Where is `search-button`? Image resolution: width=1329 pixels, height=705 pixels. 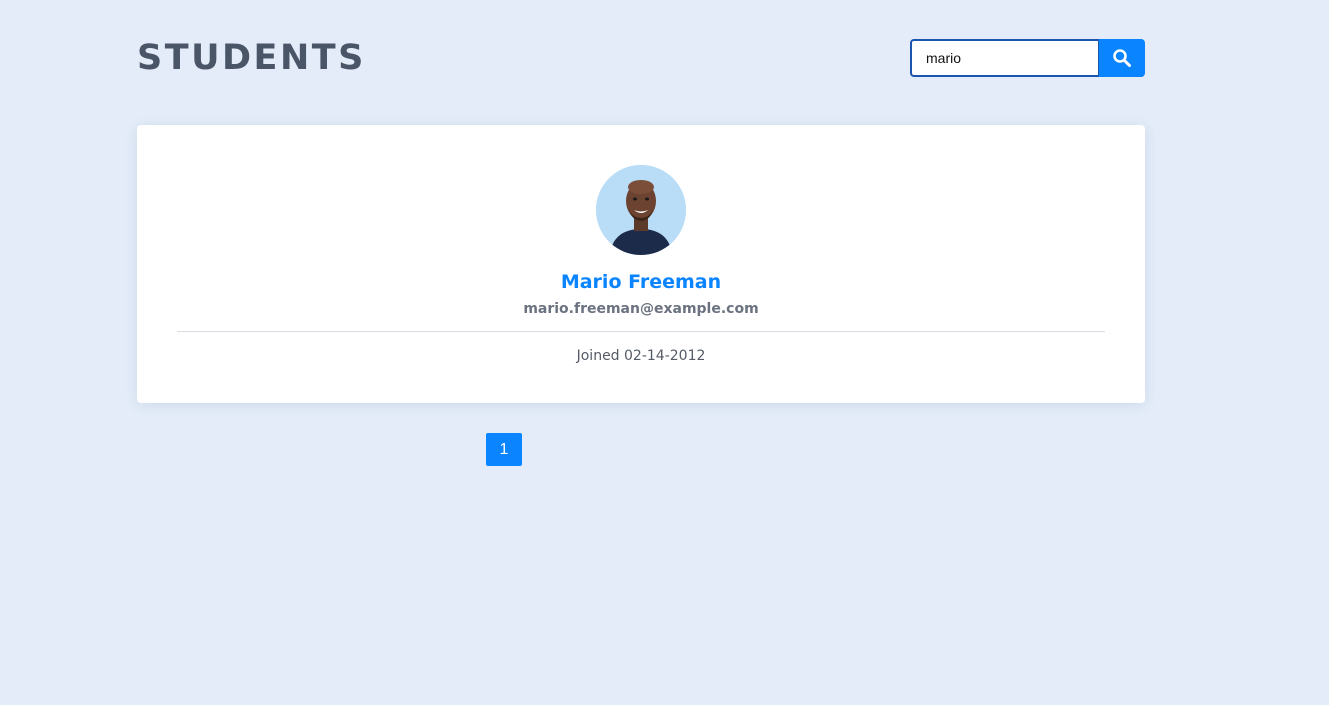
search-button is located at coordinates (1122, 58).